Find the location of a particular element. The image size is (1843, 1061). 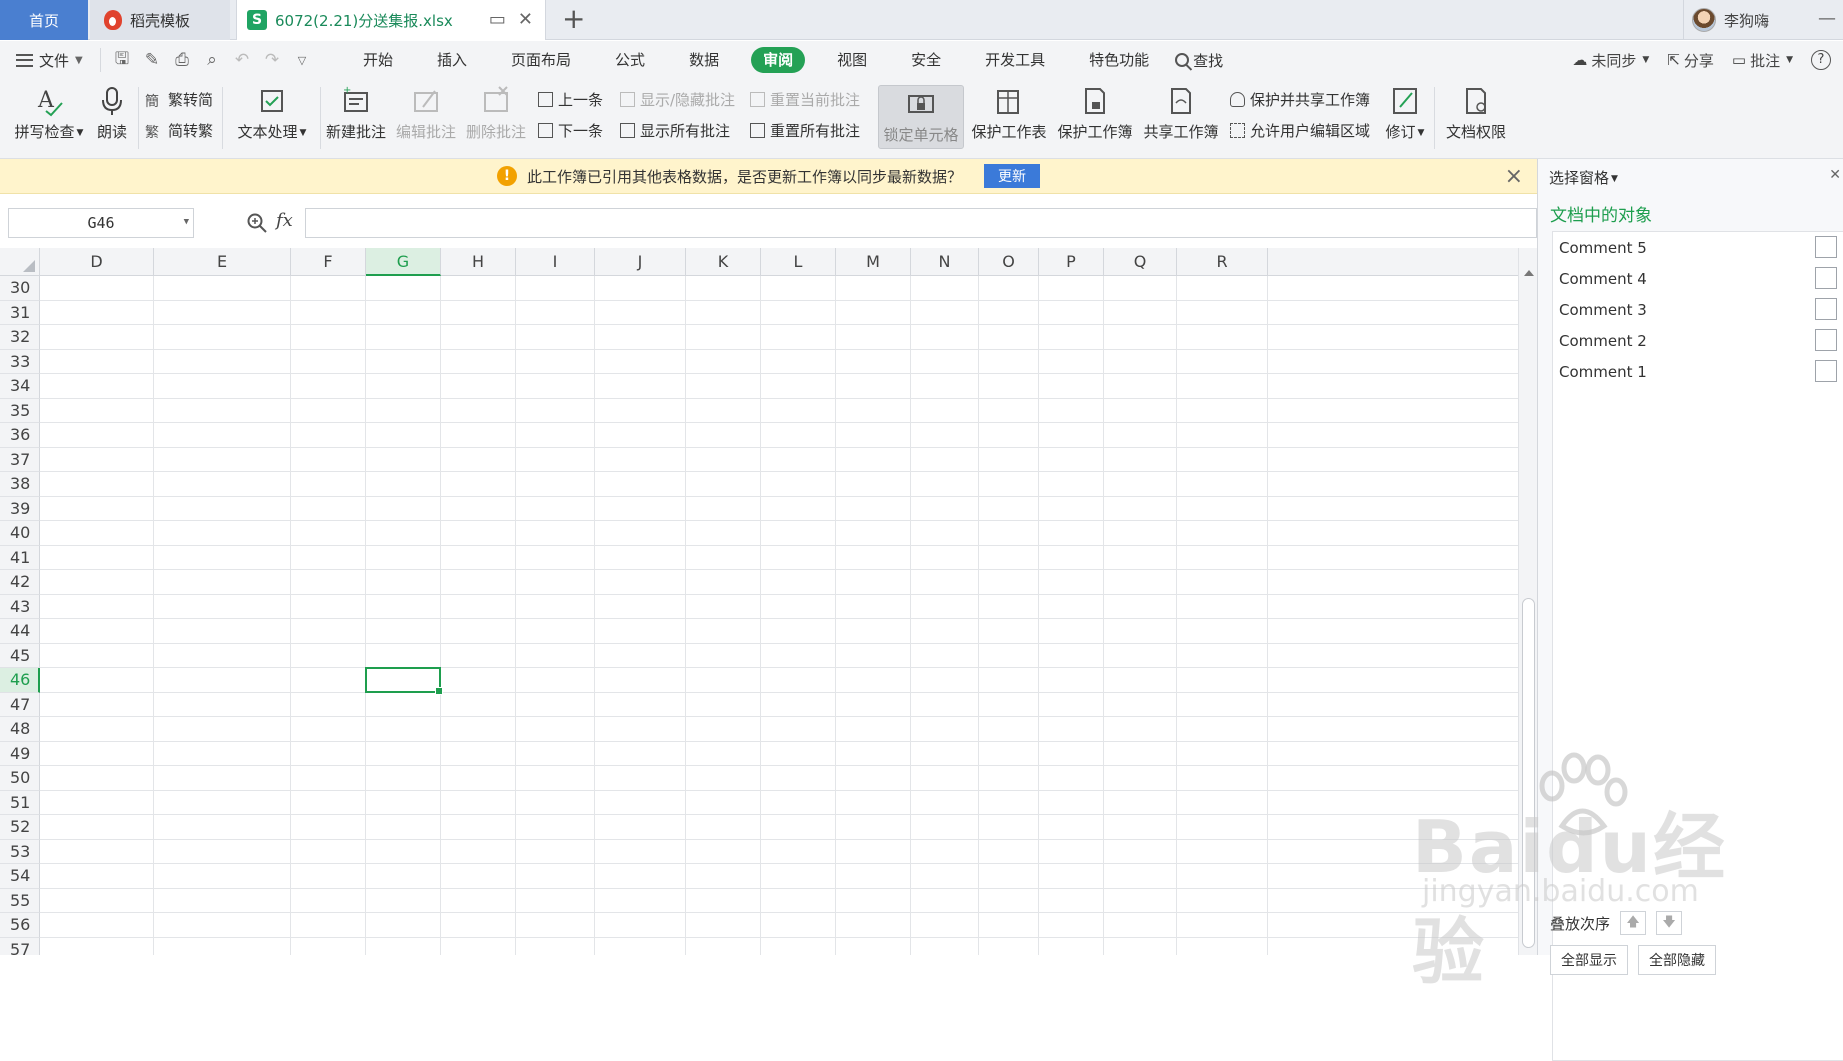

minimize-icon: — is located at coordinates (1827, 18).